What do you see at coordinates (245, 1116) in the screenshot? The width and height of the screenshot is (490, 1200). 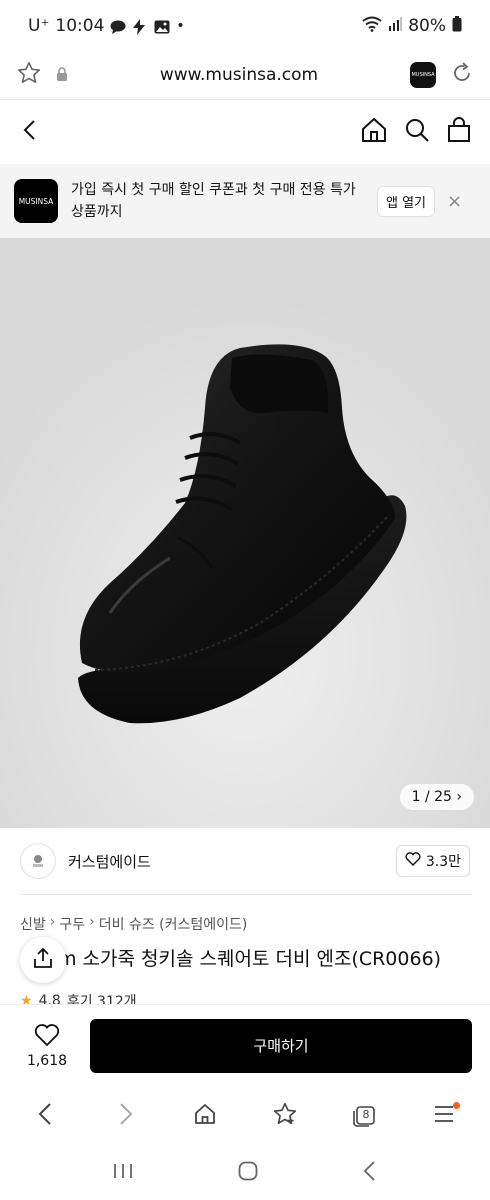 I see `browser-toolbar: 8` at bounding box center [245, 1116].